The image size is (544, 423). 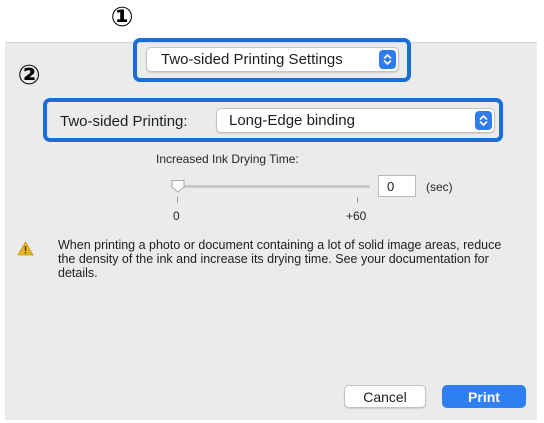 What do you see at coordinates (29, 75) in the screenshot?
I see `callout-number-2: ②` at bounding box center [29, 75].